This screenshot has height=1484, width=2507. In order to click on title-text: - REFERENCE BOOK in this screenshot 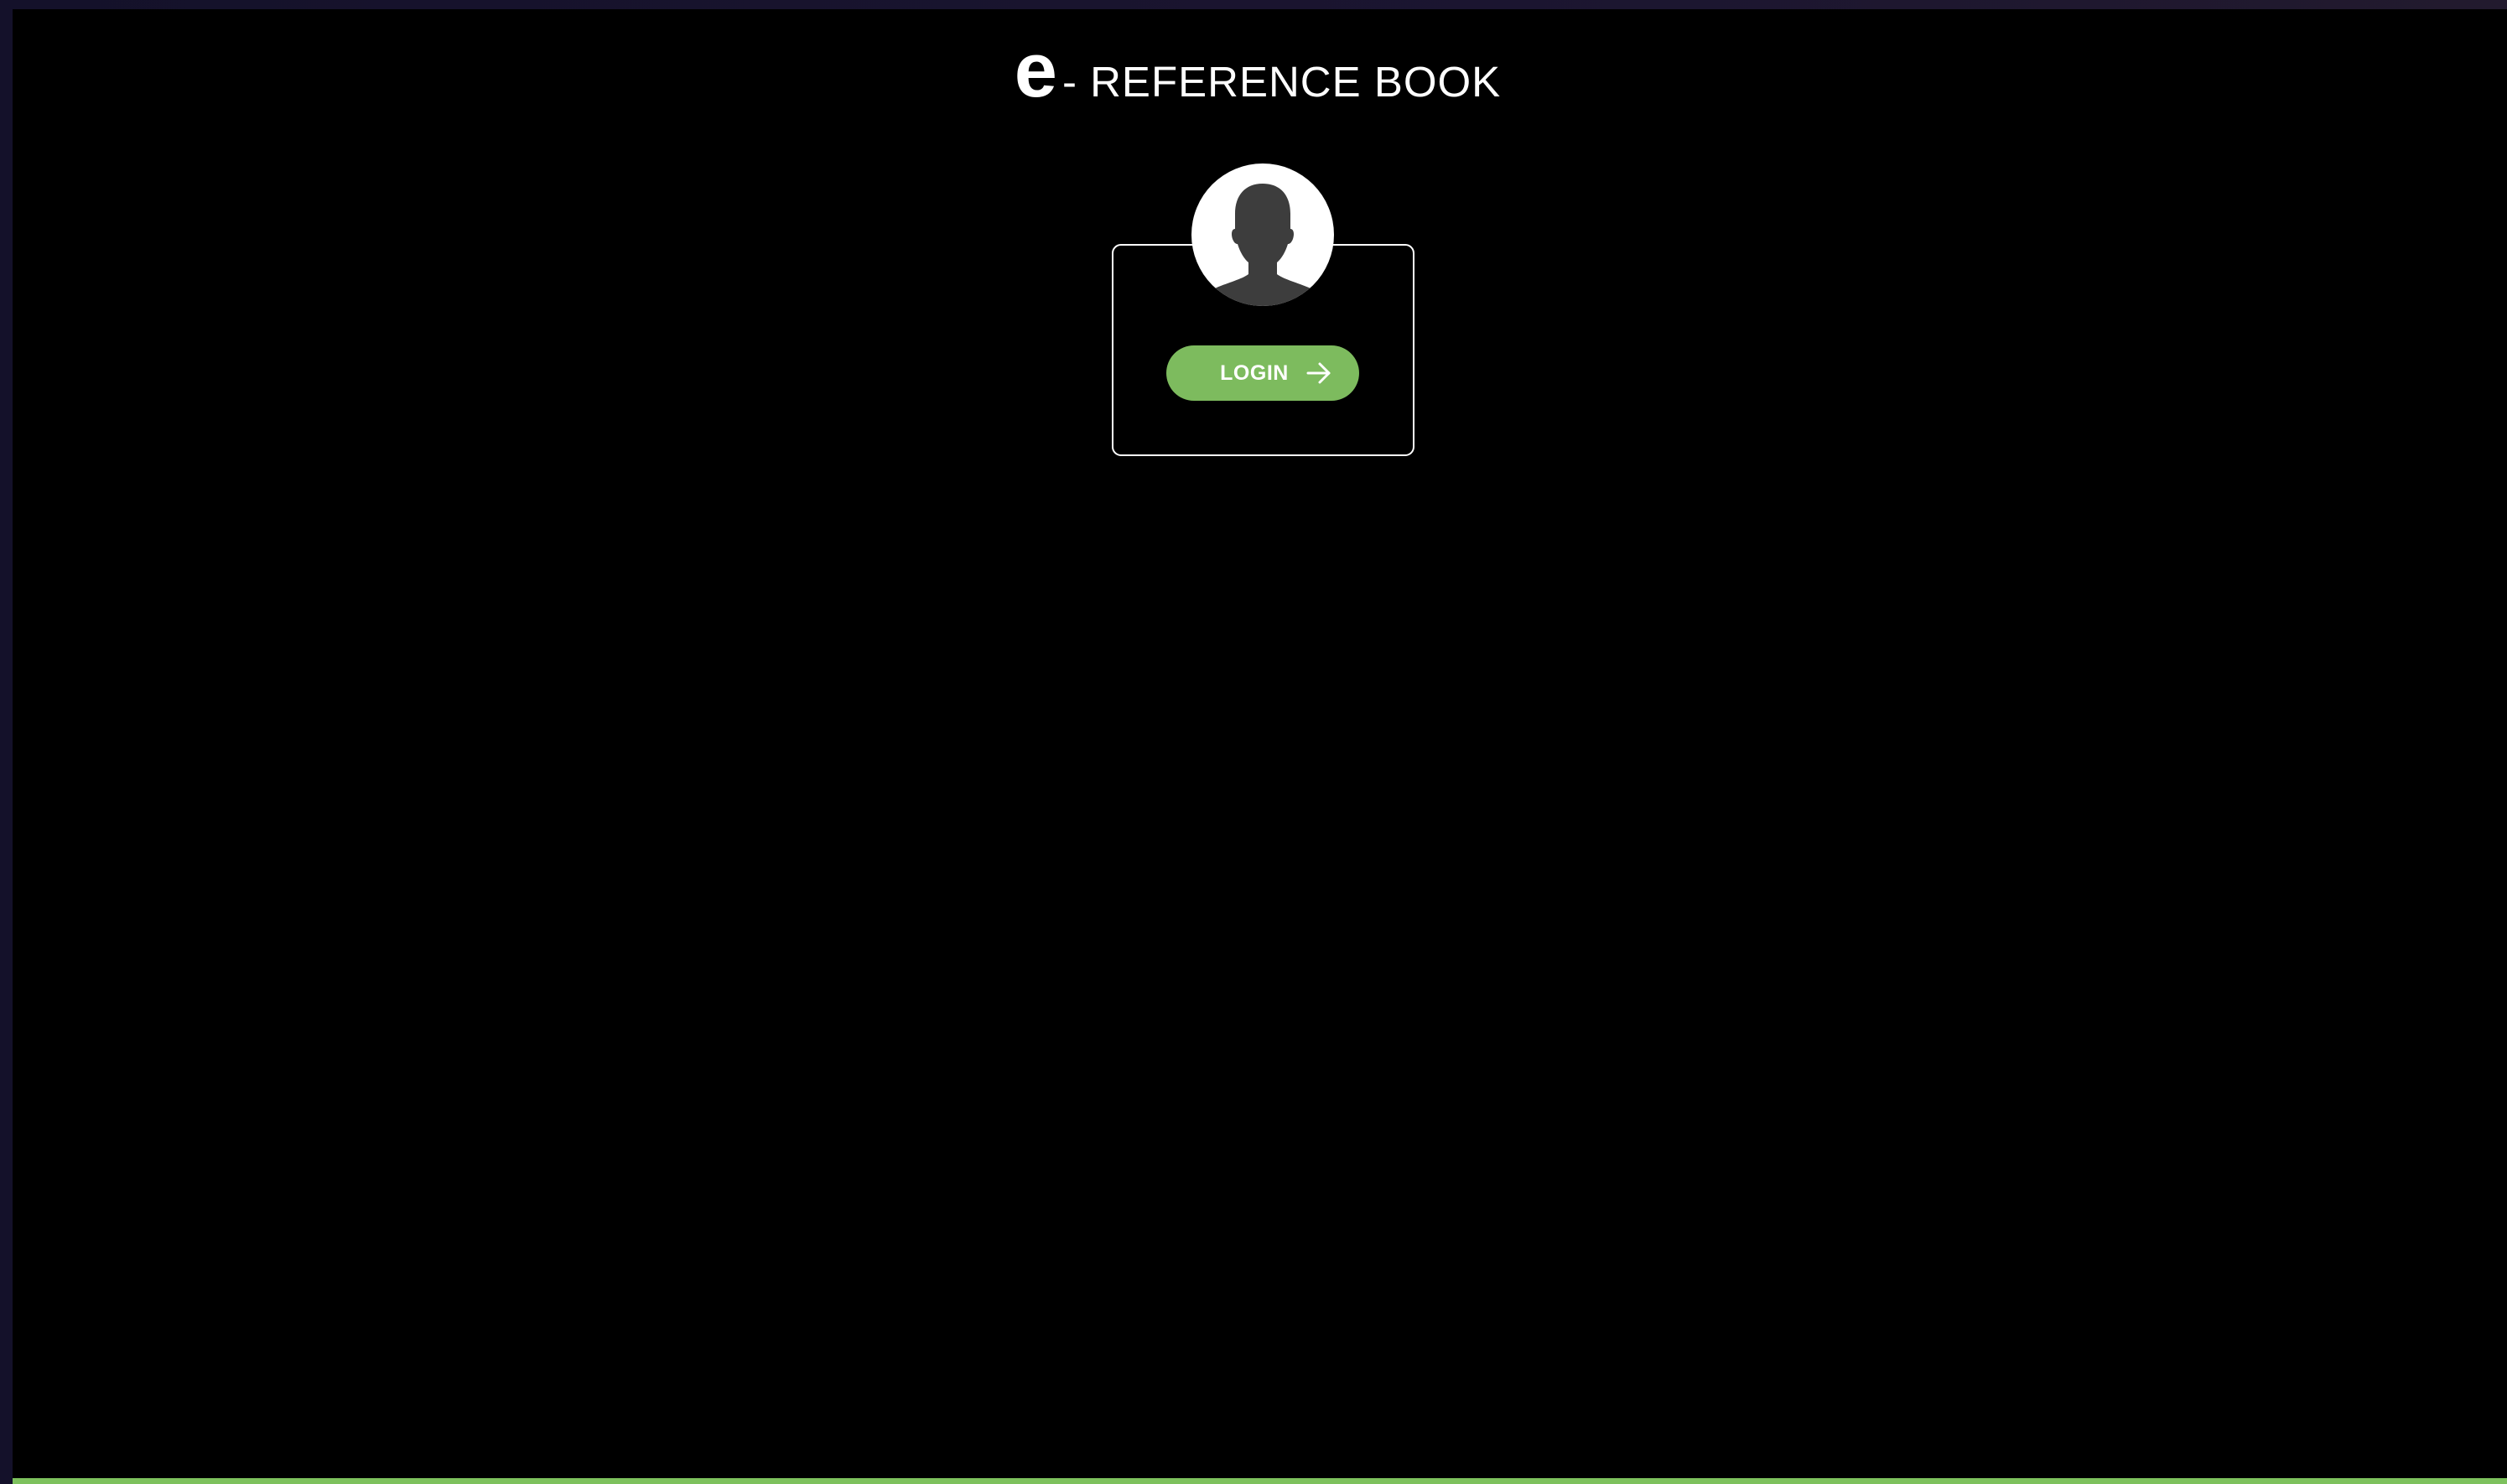, I will do `click(1281, 82)`.